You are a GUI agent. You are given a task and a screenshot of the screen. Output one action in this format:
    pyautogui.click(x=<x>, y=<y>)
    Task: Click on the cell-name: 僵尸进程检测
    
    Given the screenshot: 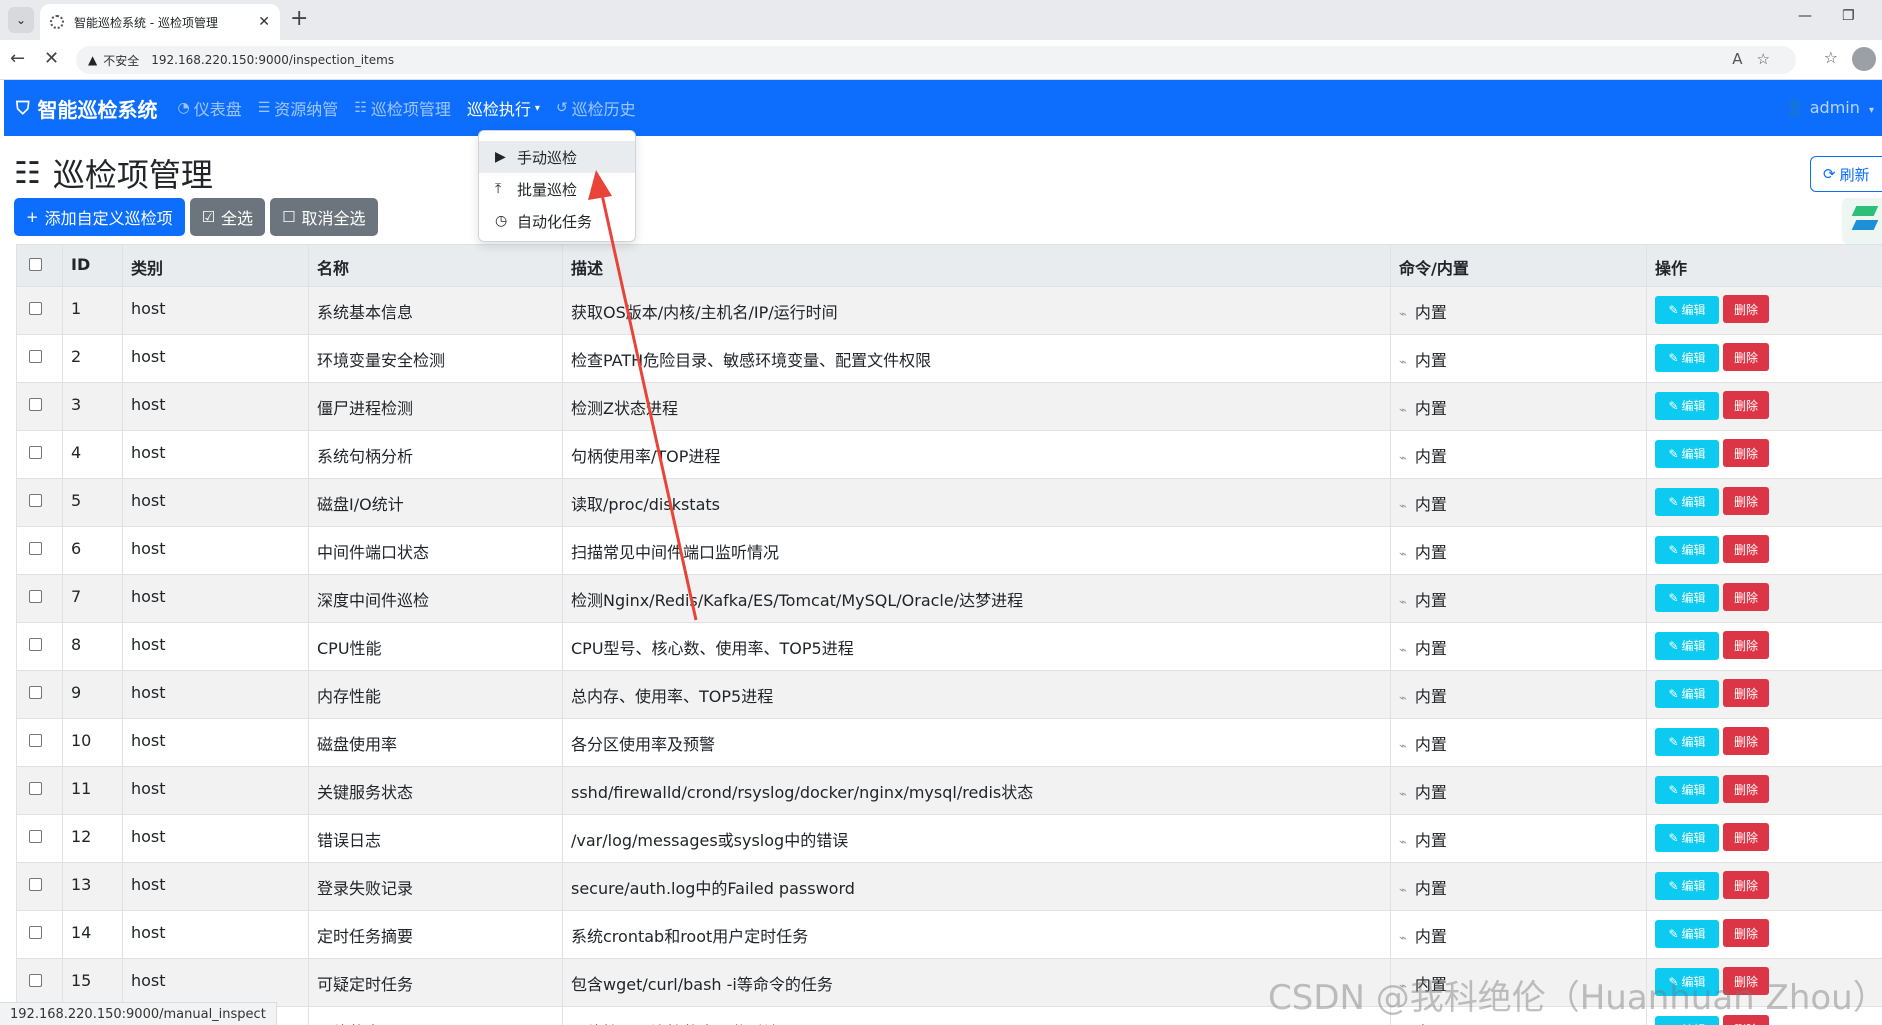 What is the action you would take?
    pyautogui.click(x=435, y=406)
    